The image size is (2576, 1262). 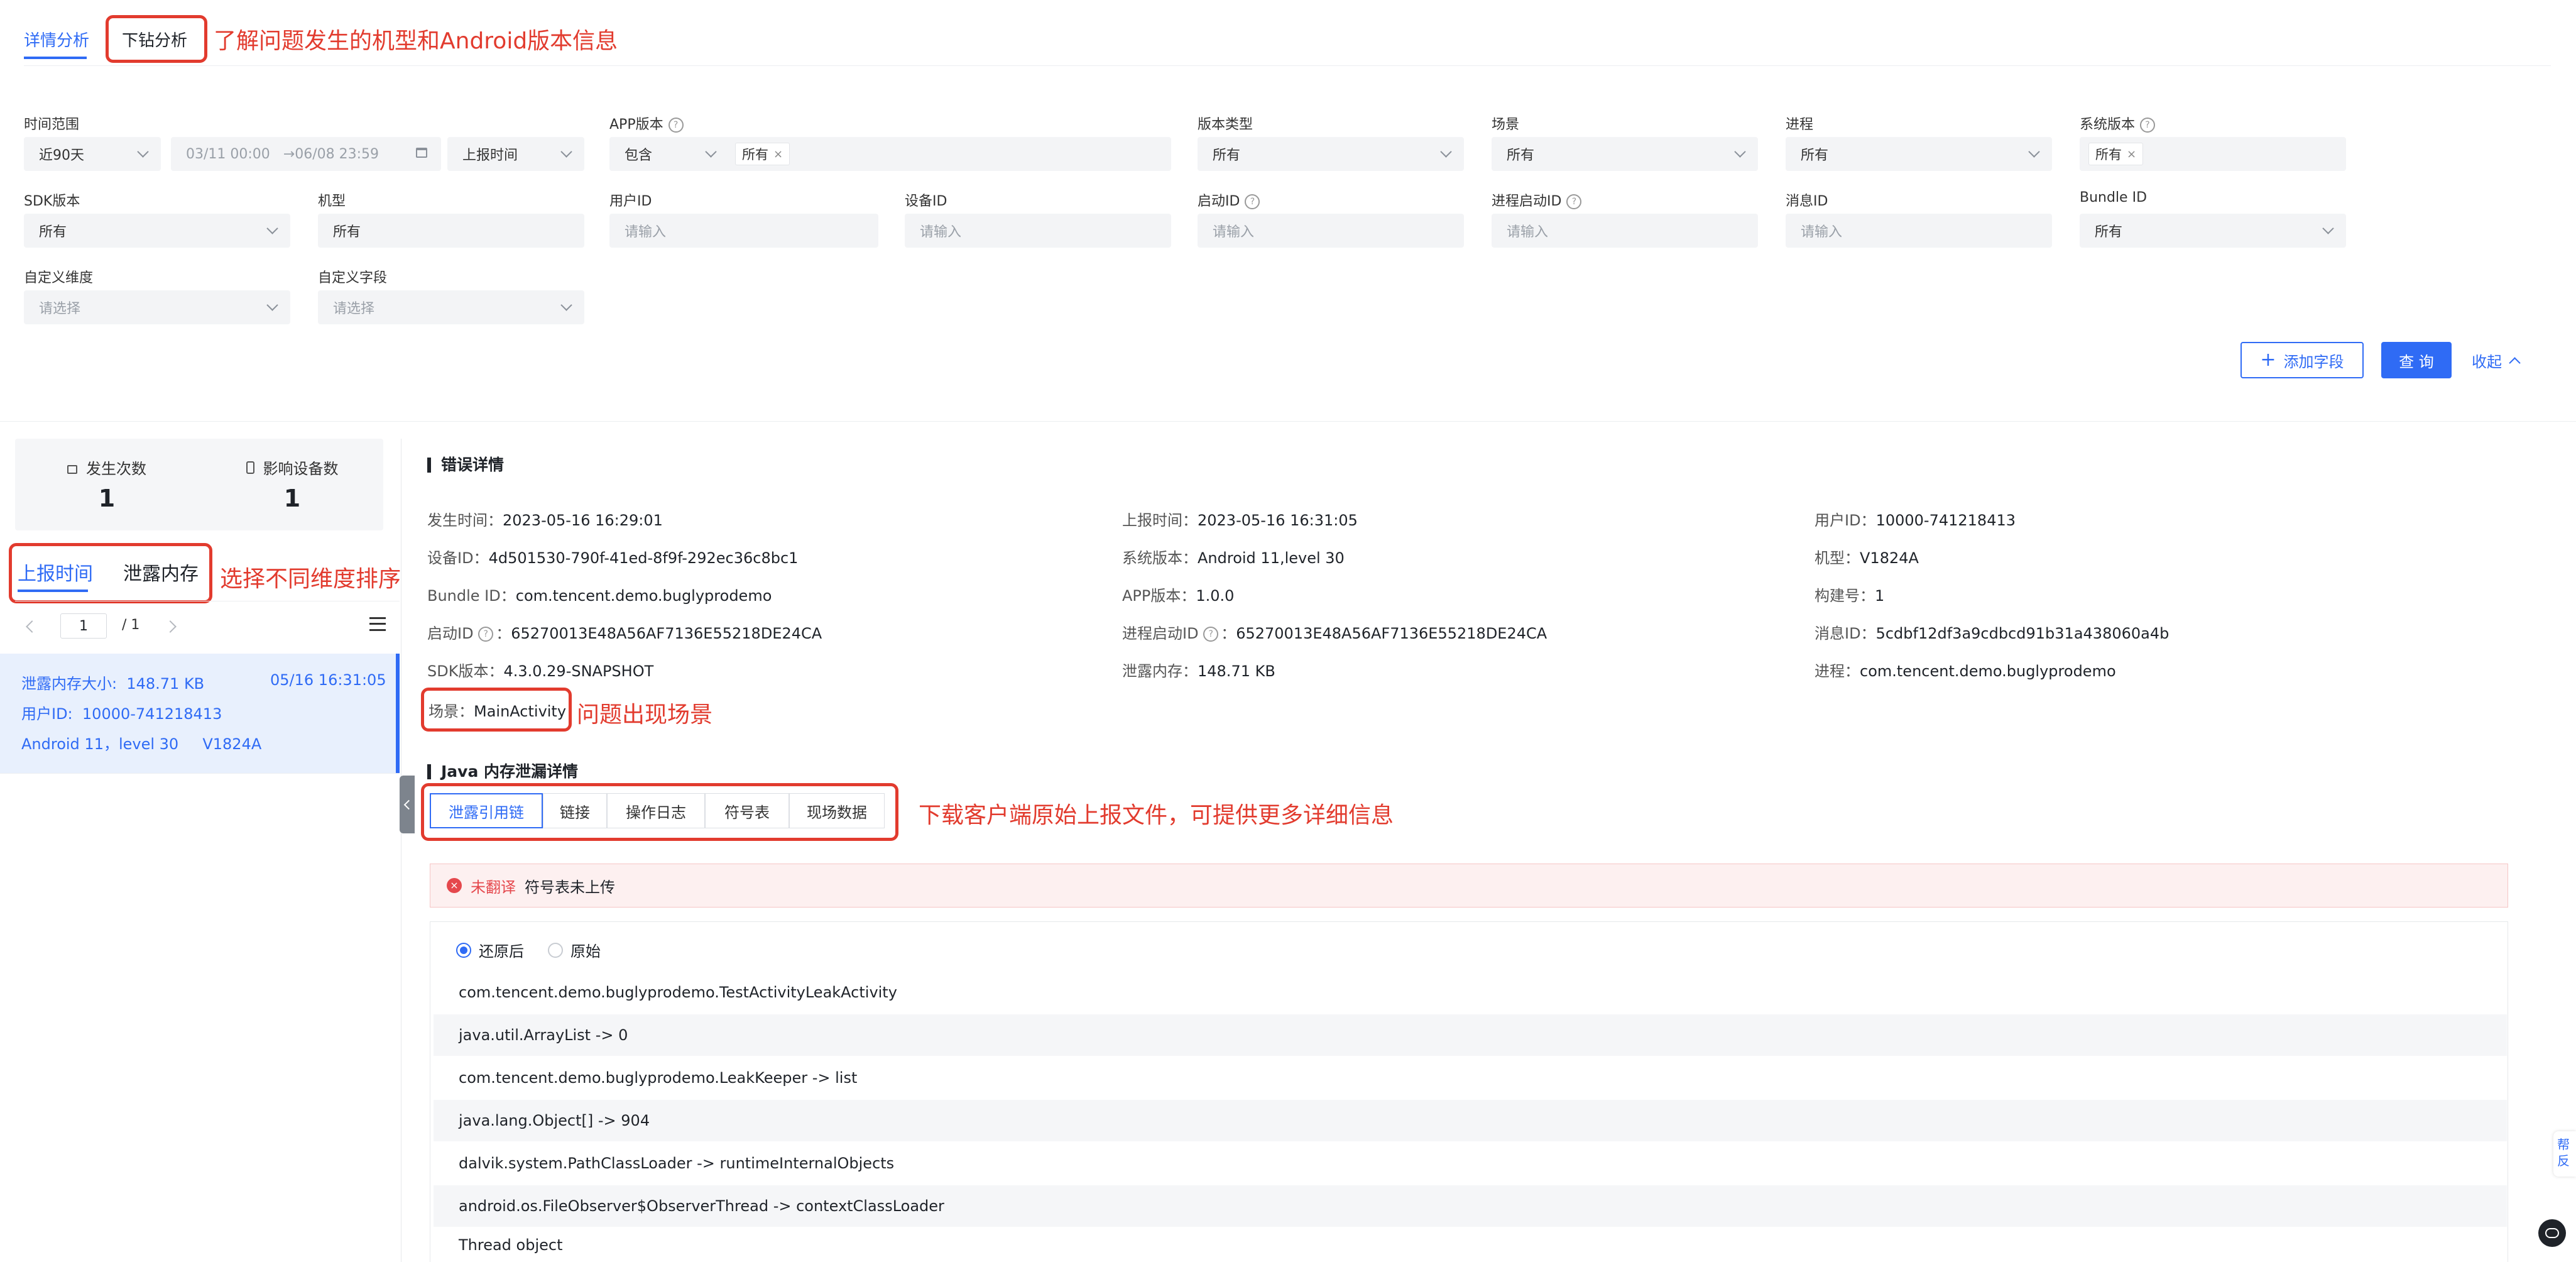 What do you see at coordinates (599, 596) in the screenshot?
I see `bundle-id: Bundle ID：com.tencent.demo.buglyprodemo` at bounding box center [599, 596].